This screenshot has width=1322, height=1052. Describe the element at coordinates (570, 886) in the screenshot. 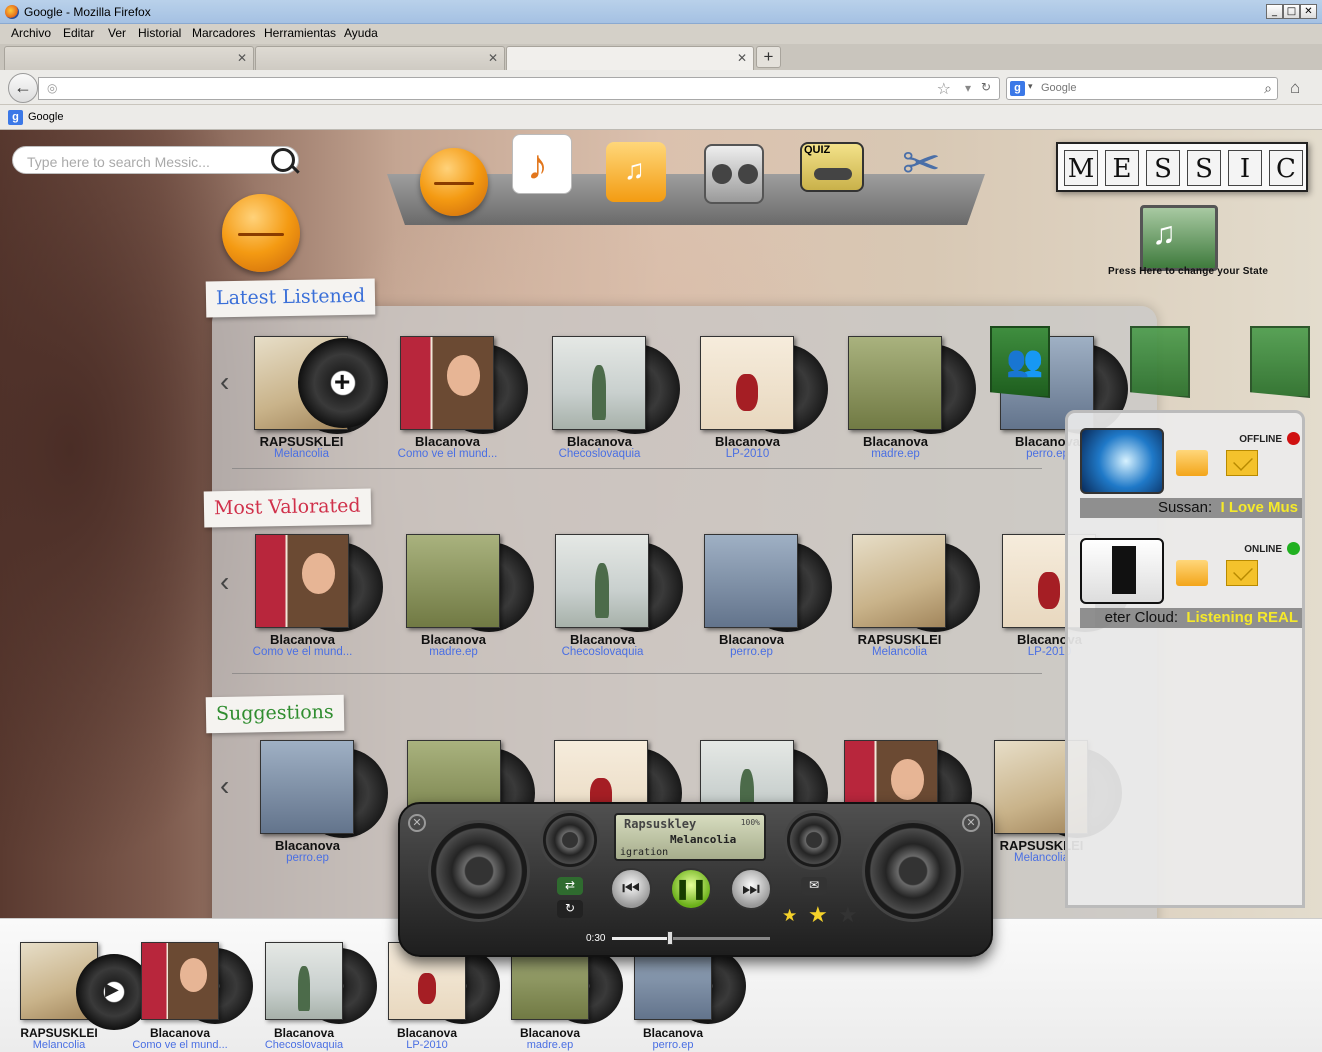

I see `shuffle-button: ⇄` at that location.